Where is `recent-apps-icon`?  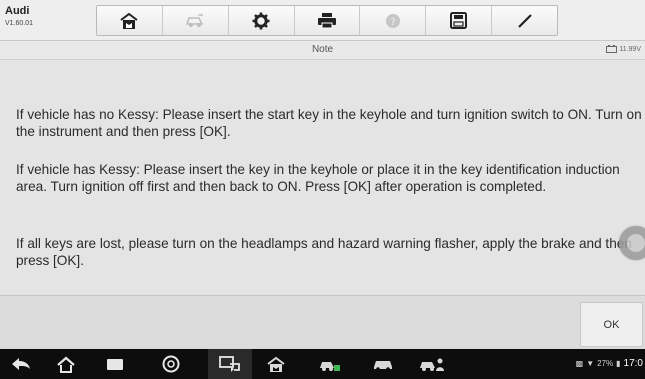
recent-apps-icon is located at coordinates (115, 364).